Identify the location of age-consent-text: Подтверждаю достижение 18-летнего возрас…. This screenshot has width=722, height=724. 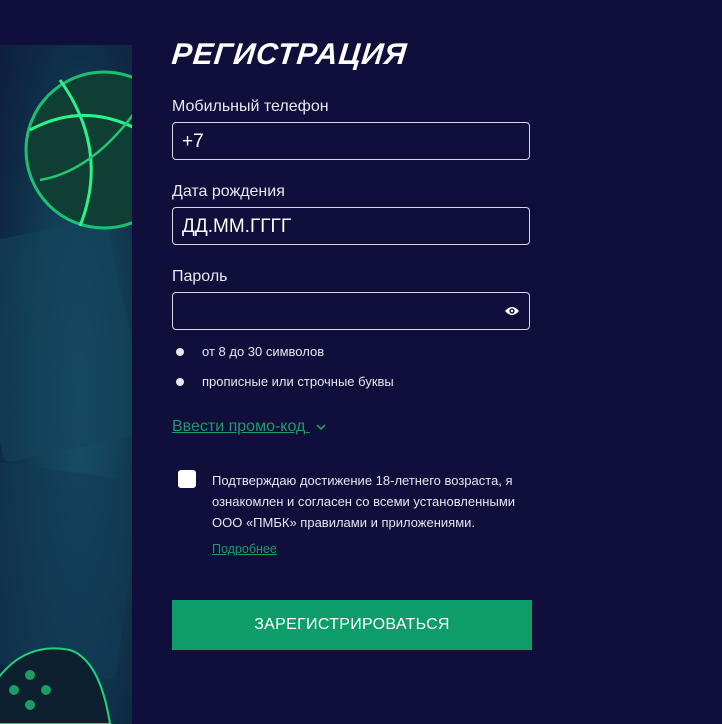
(364, 501).